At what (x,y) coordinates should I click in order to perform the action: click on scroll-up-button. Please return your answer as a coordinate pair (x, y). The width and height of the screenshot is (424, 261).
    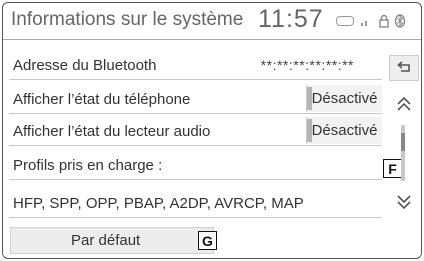
    Looking at the image, I should click on (404, 104).